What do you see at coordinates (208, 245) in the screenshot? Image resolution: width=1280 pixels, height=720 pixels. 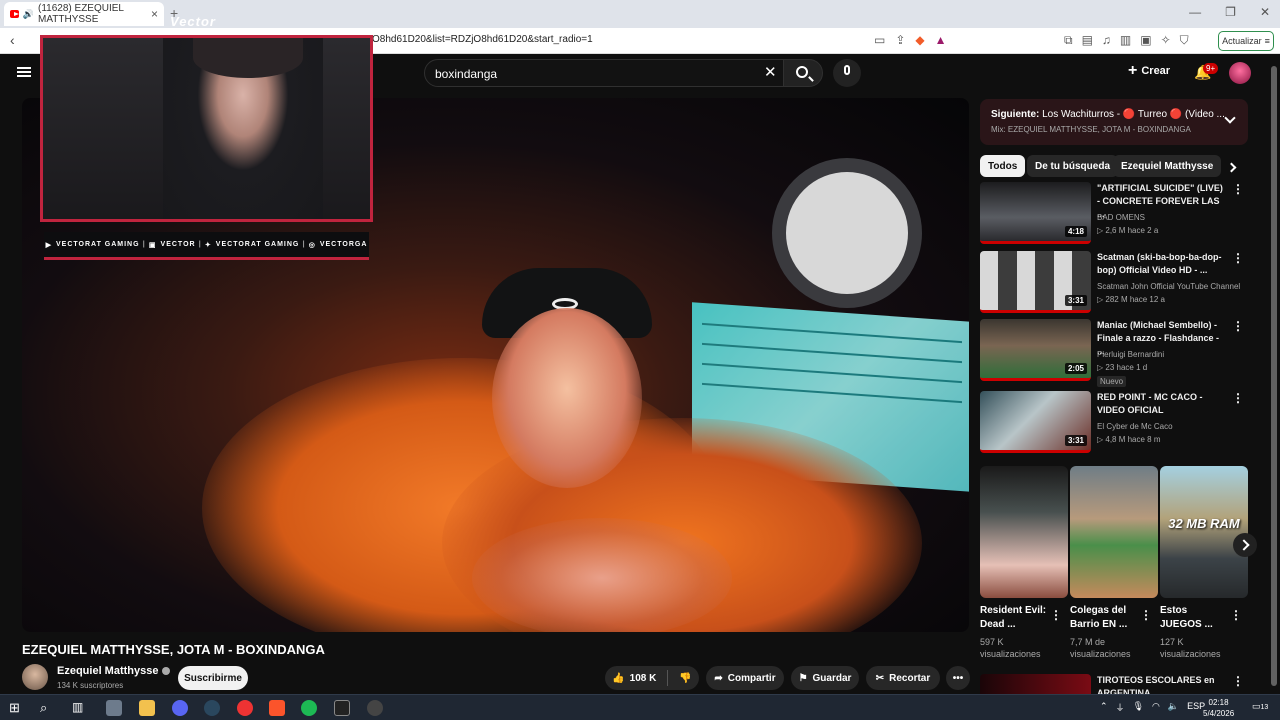 I see `twitter-icon: ✦` at bounding box center [208, 245].